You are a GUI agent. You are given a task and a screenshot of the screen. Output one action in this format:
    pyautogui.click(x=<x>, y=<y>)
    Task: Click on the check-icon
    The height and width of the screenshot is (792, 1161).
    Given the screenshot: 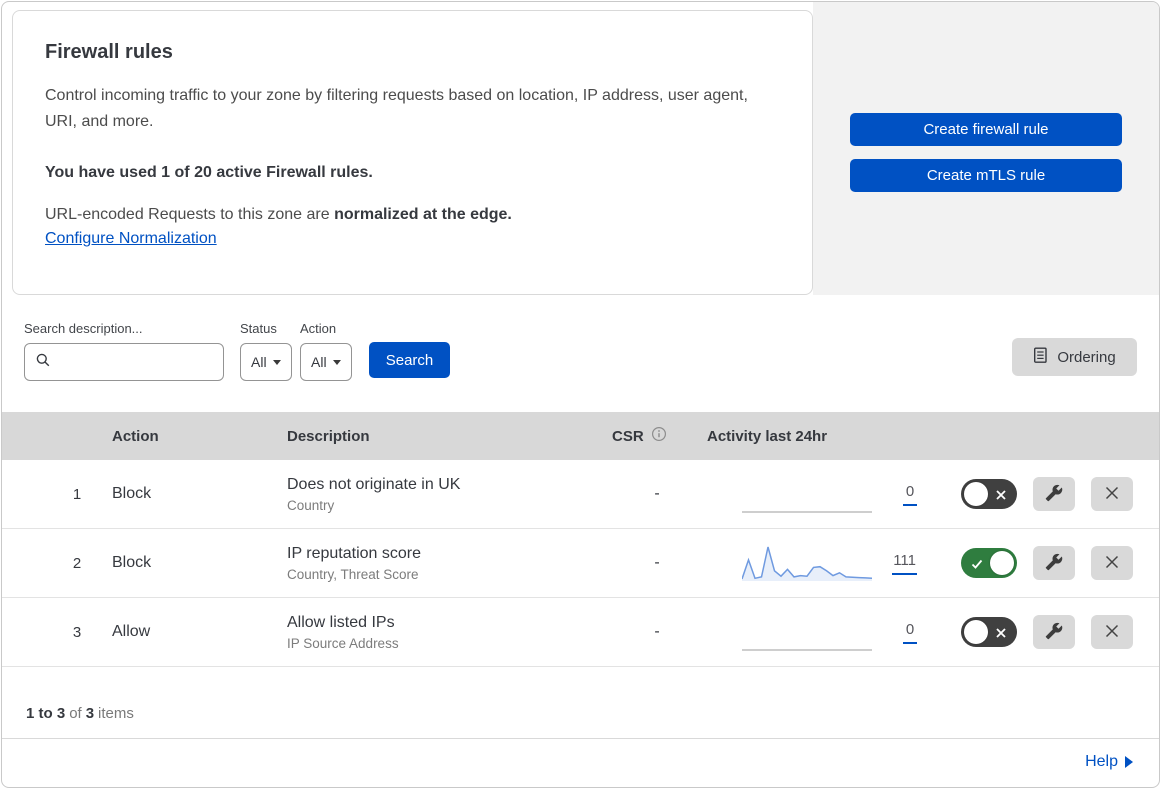 What is the action you would take?
    pyautogui.click(x=977, y=566)
    